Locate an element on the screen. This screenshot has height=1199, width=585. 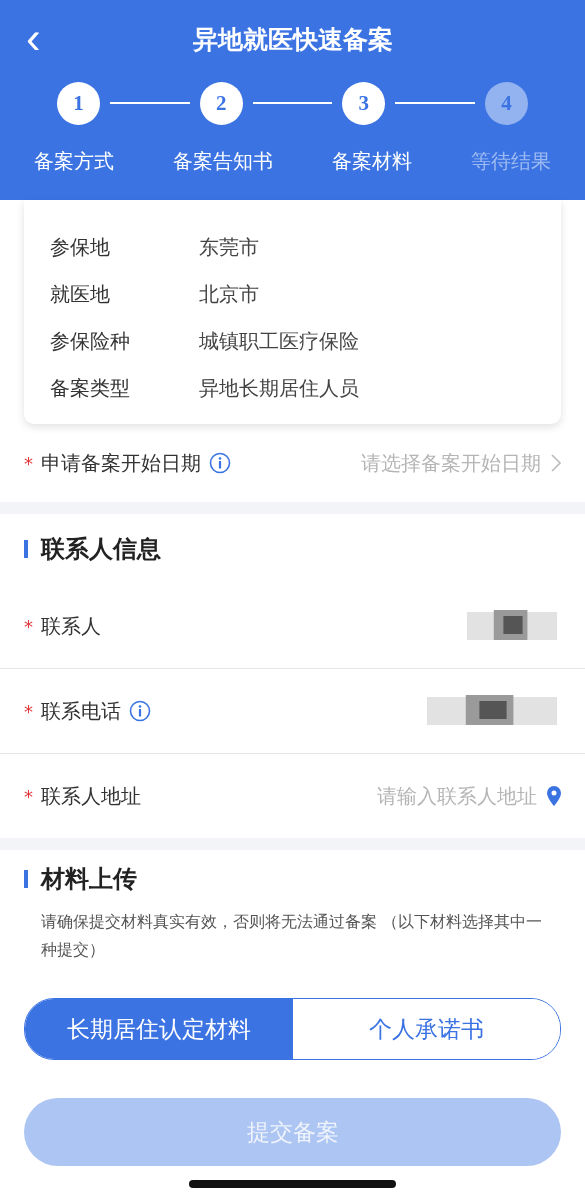
chevron-right-icon is located at coordinates (556, 463).